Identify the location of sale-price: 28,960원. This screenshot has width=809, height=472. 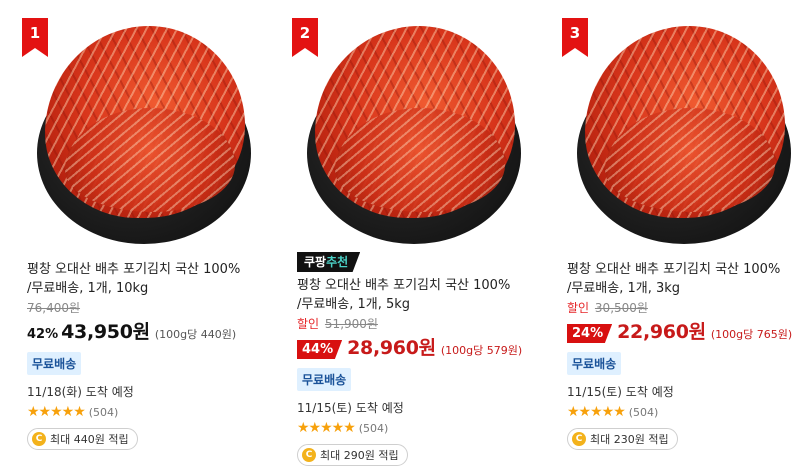
(391, 348).